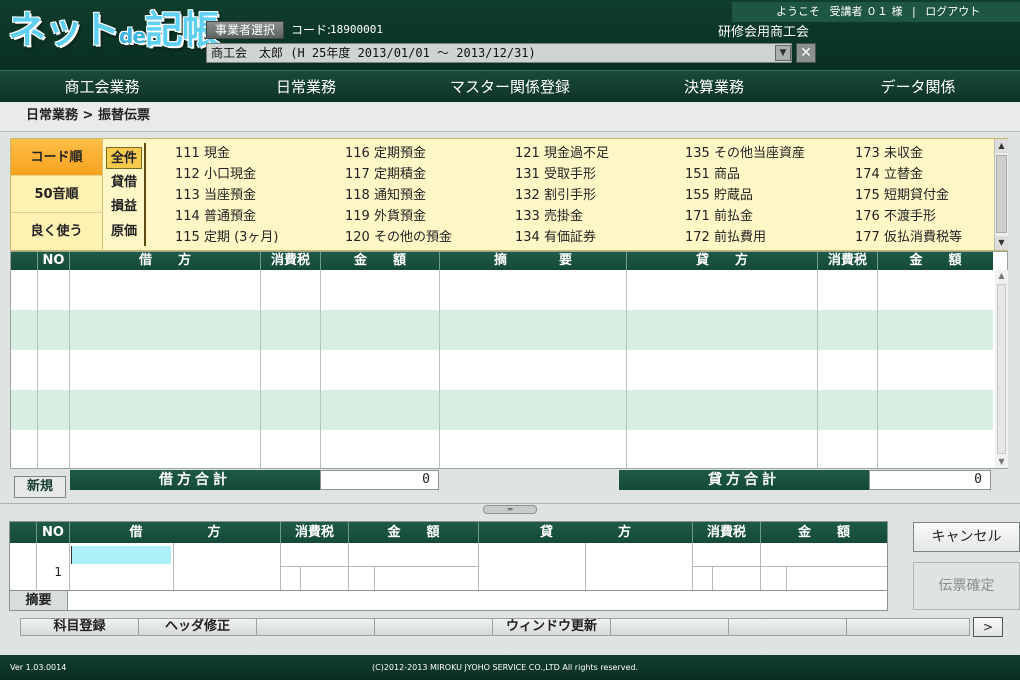 This screenshot has height=680, width=1020. What do you see at coordinates (562, 237) in the screenshot?
I see `account-item: 134 有価証券` at bounding box center [562, 237].